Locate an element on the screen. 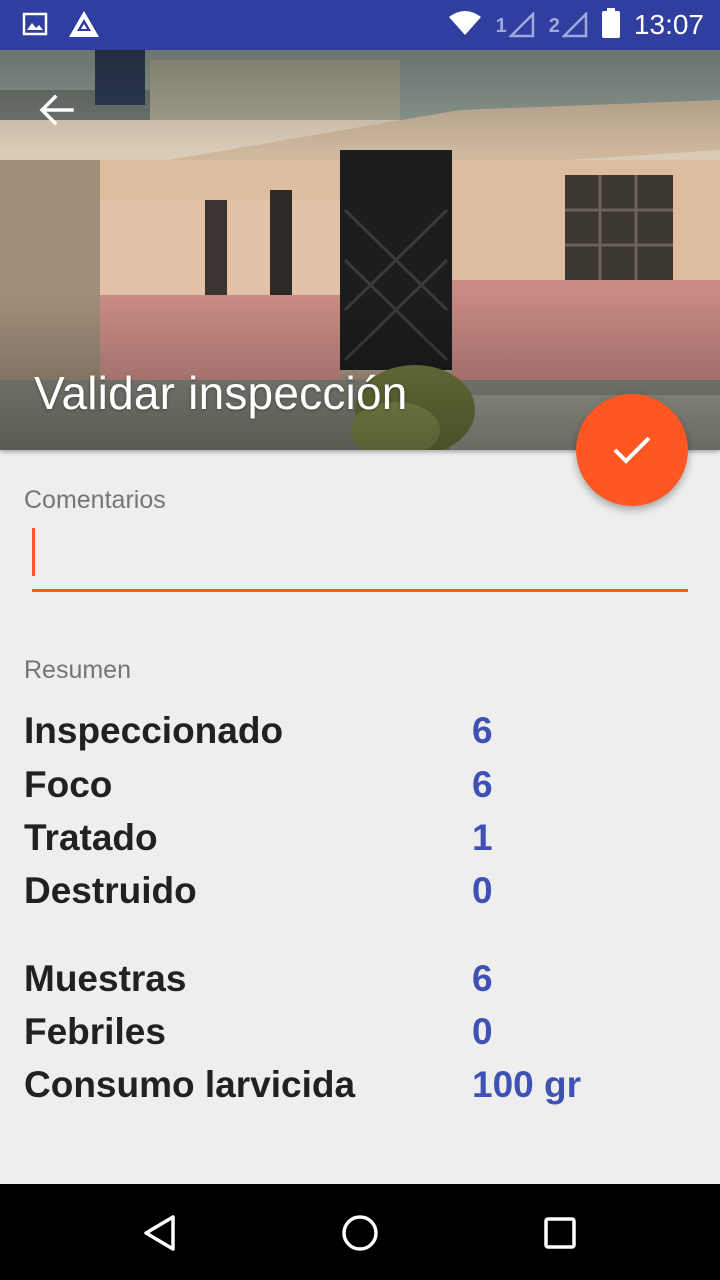 The width and height of the screenshot is (720, 1280). confirm-fab-button is located at coordinates (632, 450).